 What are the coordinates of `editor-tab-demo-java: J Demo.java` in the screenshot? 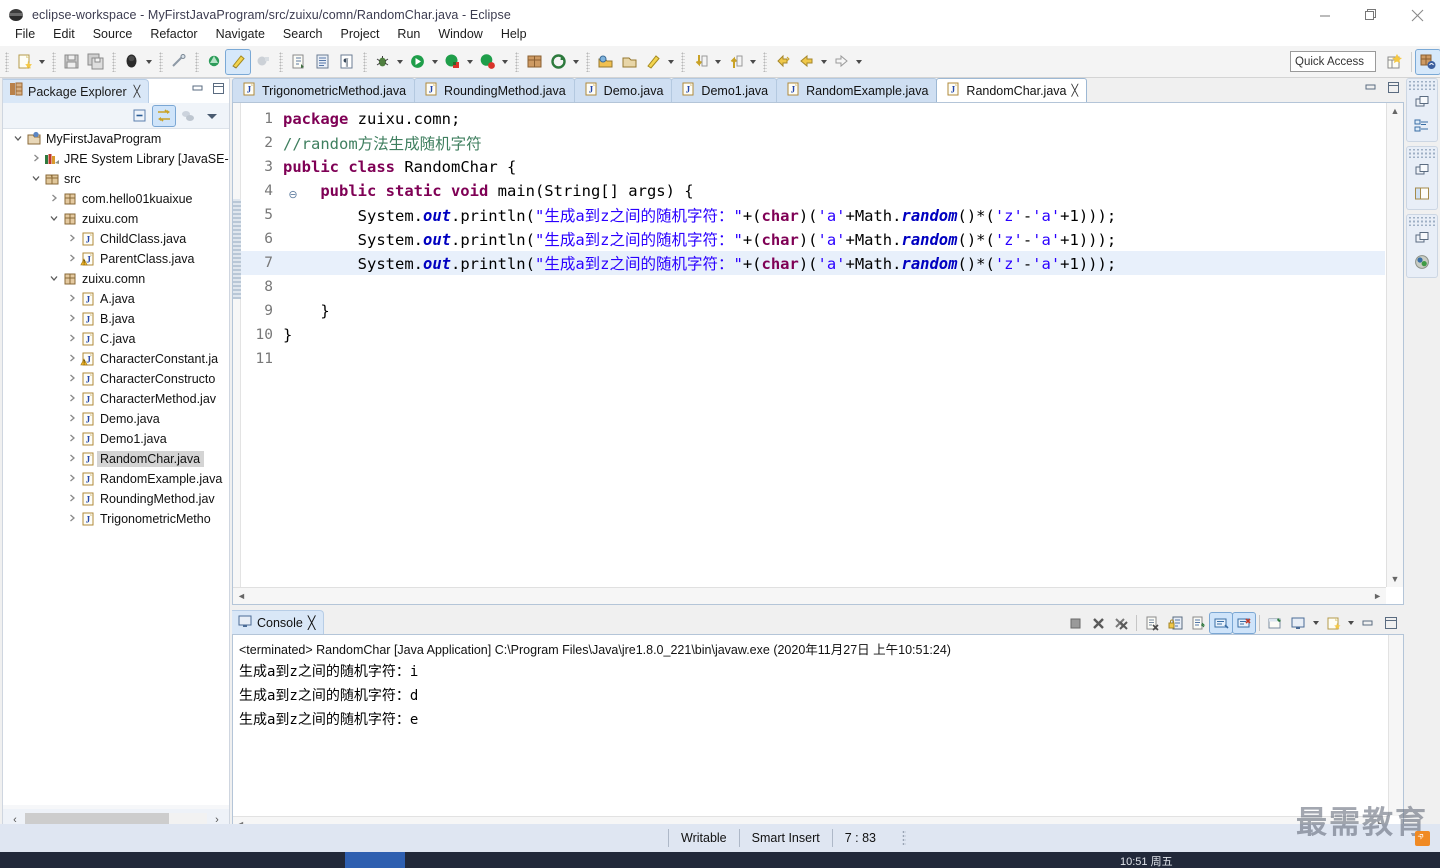 It's located at (623, 90).